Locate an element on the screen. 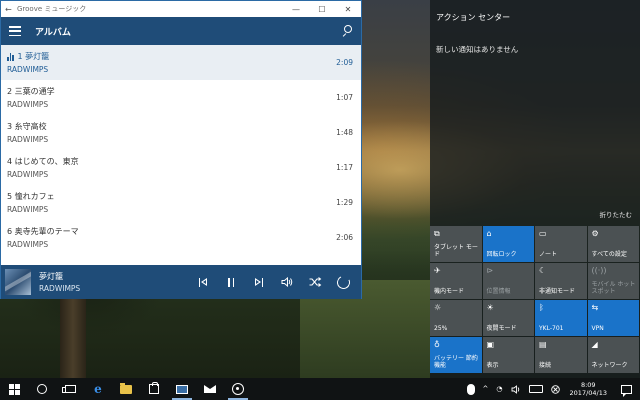  quick-action-label: 機内モード is located at coordinates (449, 291).